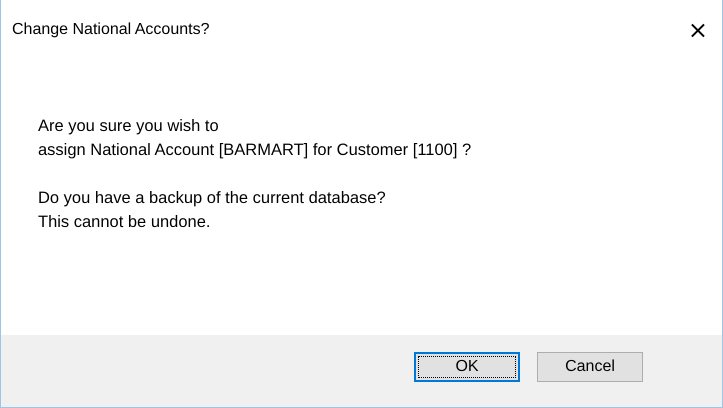 The height and width of the screenshot is (408, 723). Describe the element at coordinates (128, 126) in the screenshot. I see `message-text: Are you sure you wish to` at that location.